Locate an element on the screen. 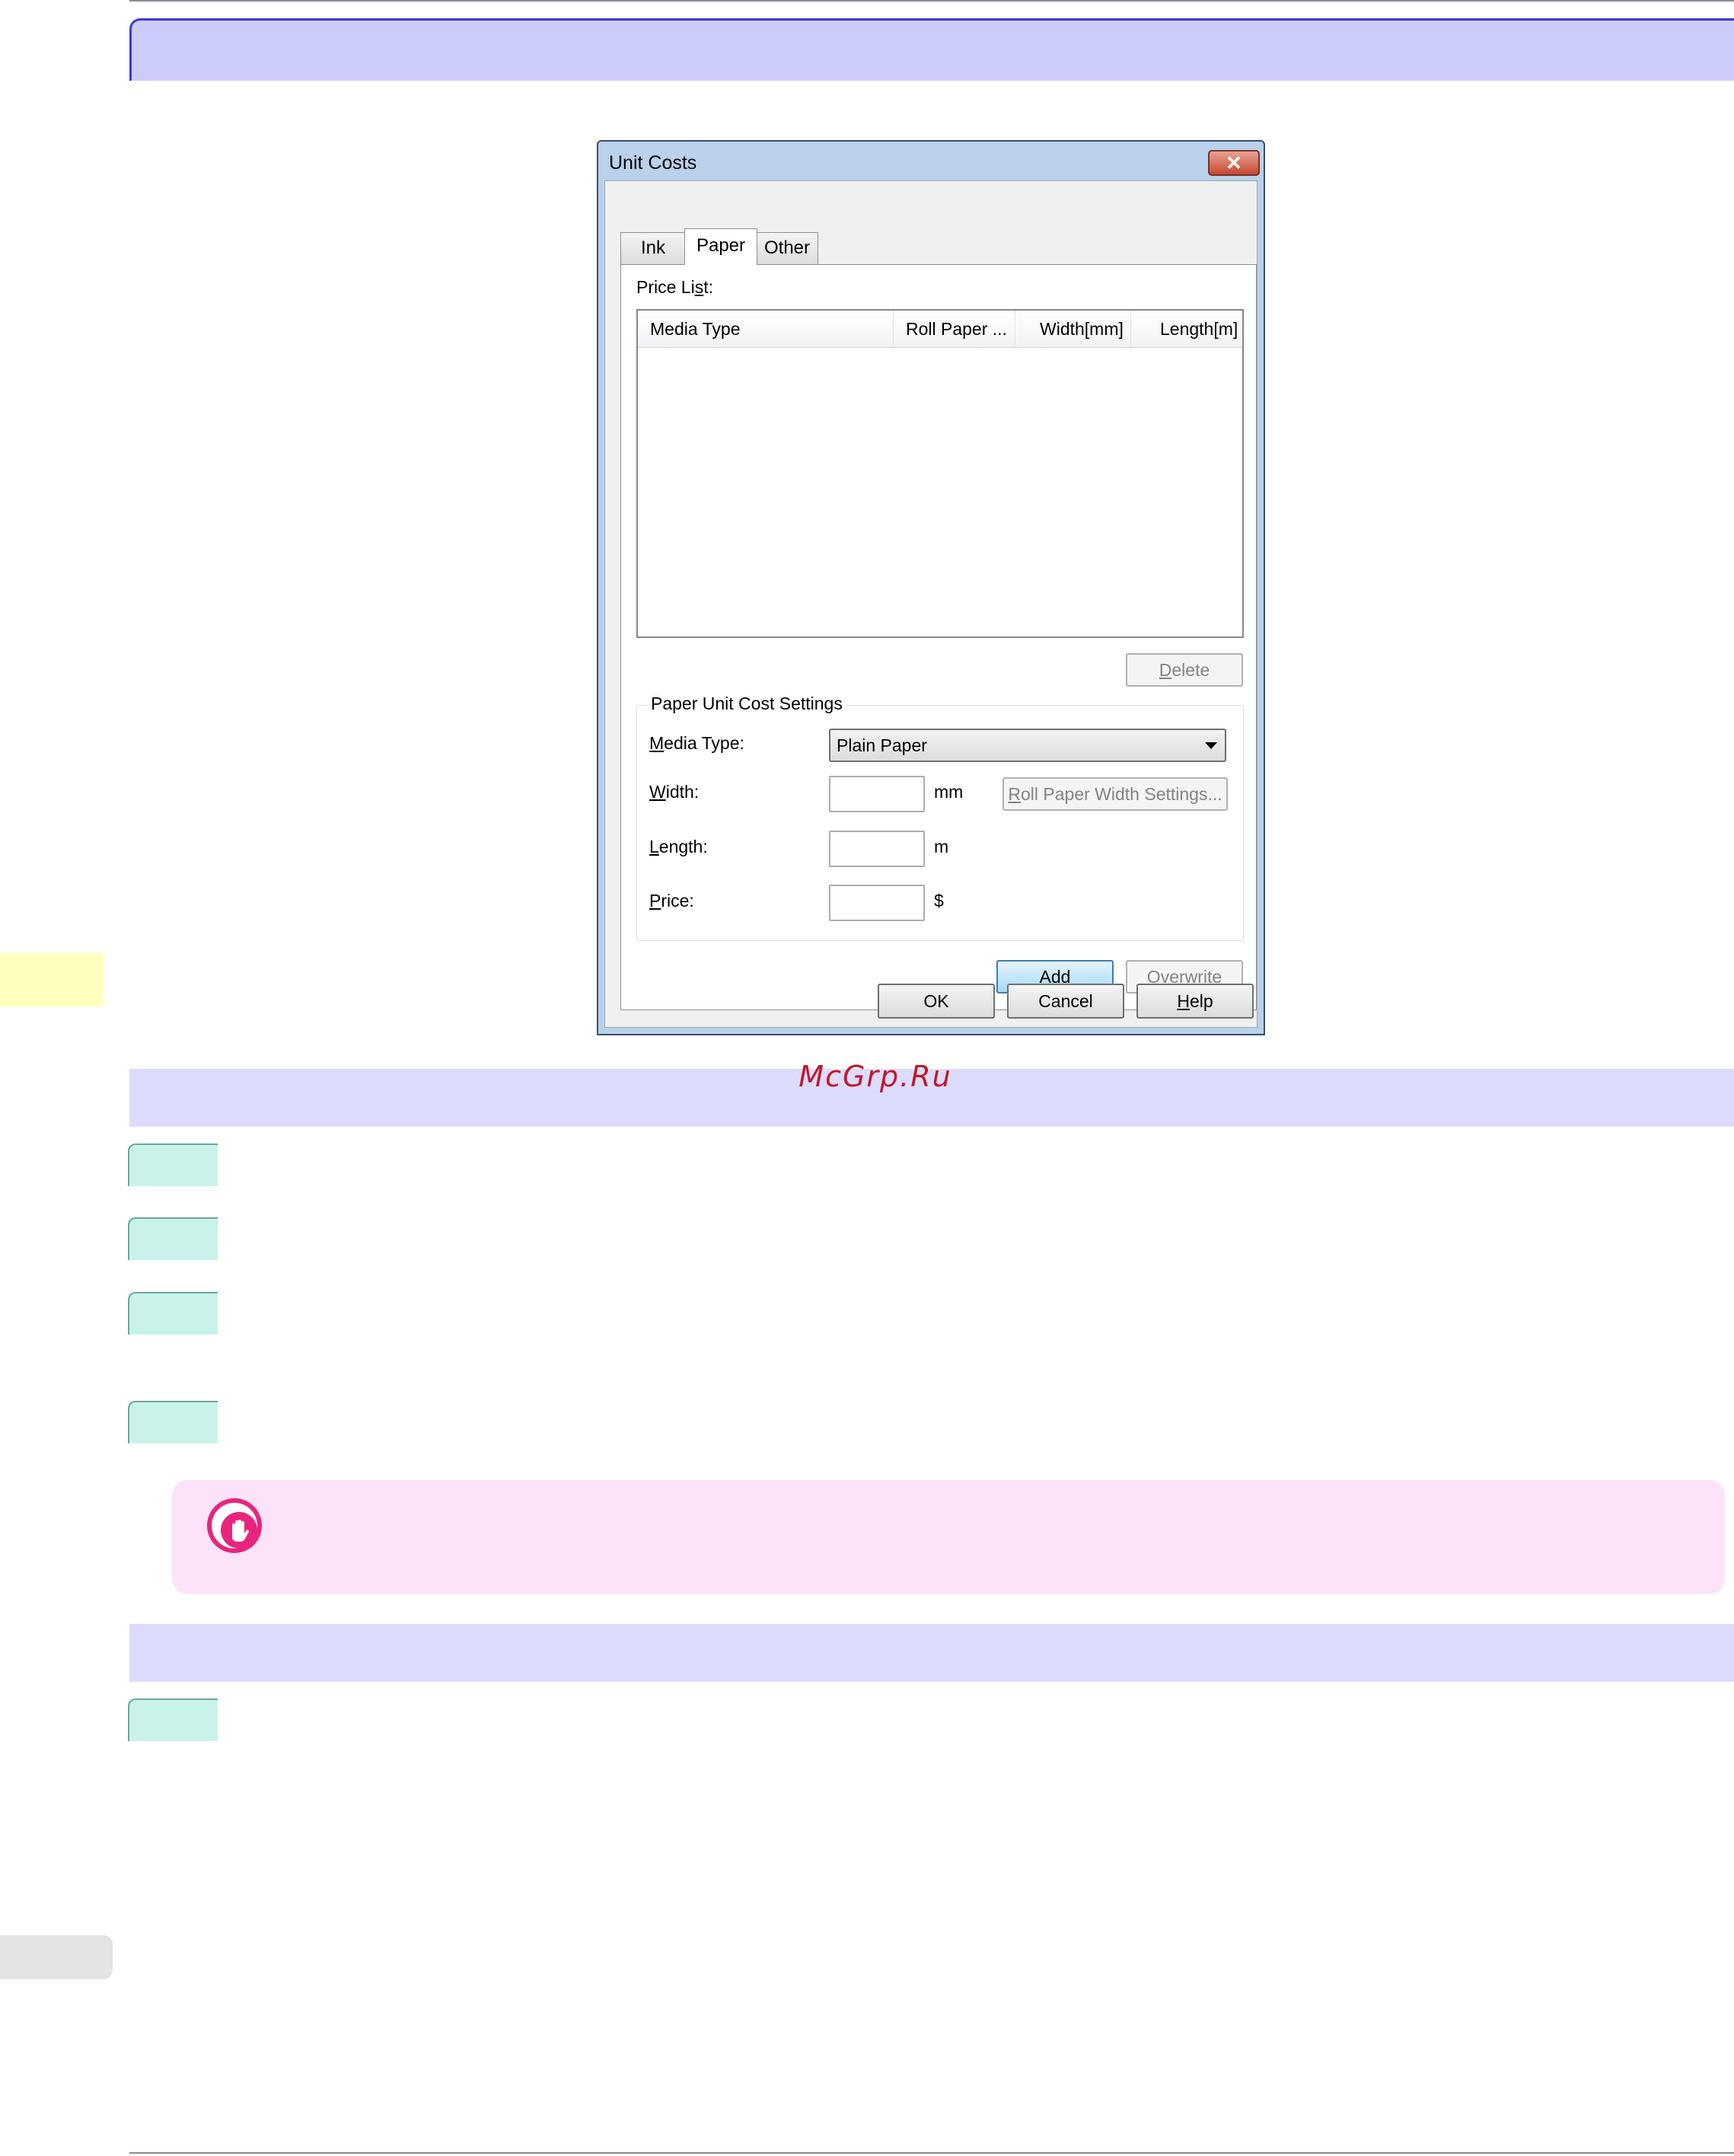  width-input is located at coordinates (877, 794).